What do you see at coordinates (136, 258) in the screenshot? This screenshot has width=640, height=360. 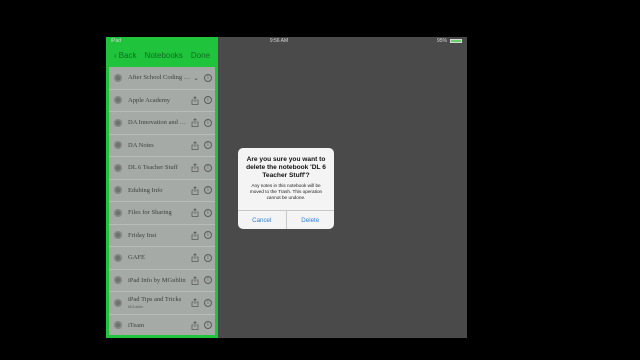 I see `notebook-name: GAFE` at bounding box center [136, 258].